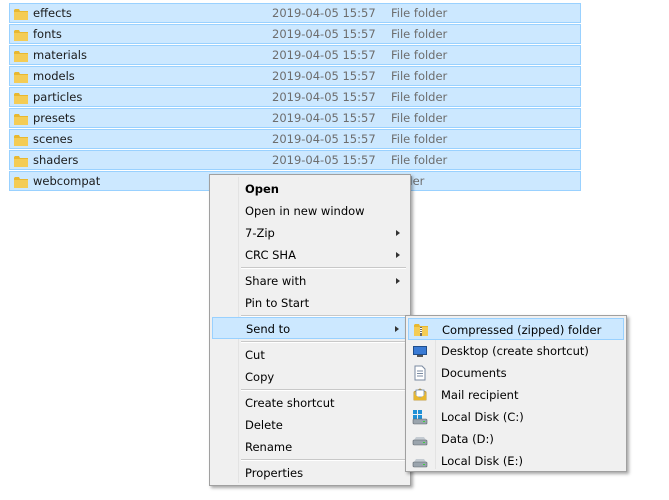 This screenshot has height=500, width=669. What do you see at coordinates (60, 55) in the screenshot?
I see `file-name: materials` at bounding box center [60, 55].